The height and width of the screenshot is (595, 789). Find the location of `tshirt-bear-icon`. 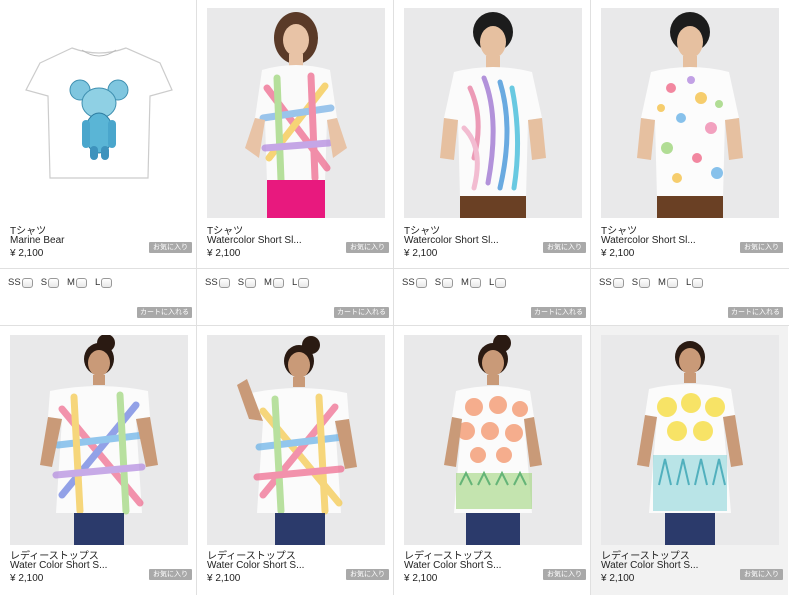

tshirt-bear-icon is located at coordinates (99, 113).